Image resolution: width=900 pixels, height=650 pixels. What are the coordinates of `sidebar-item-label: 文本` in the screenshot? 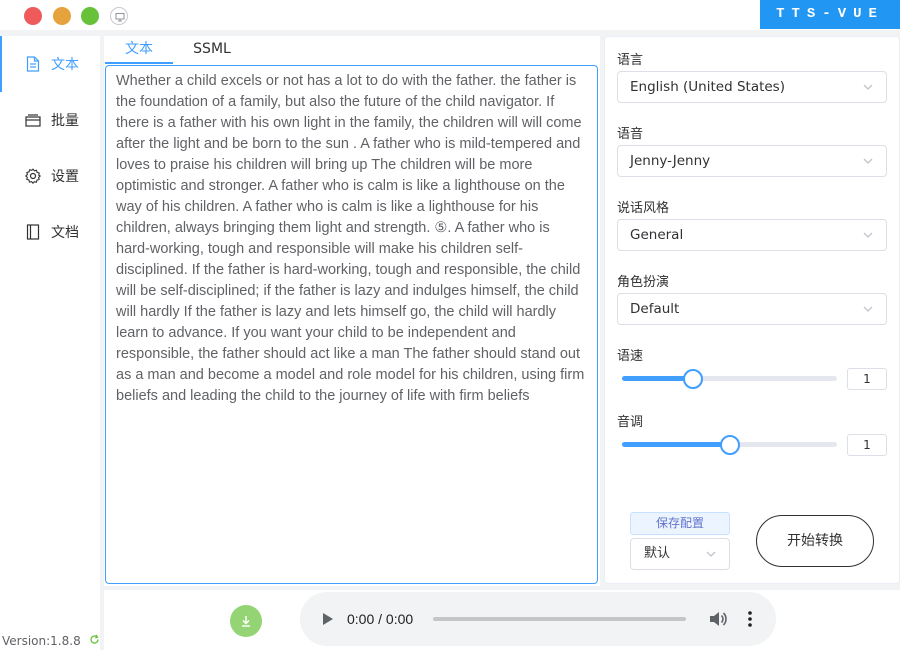 It's located at (65, 65).